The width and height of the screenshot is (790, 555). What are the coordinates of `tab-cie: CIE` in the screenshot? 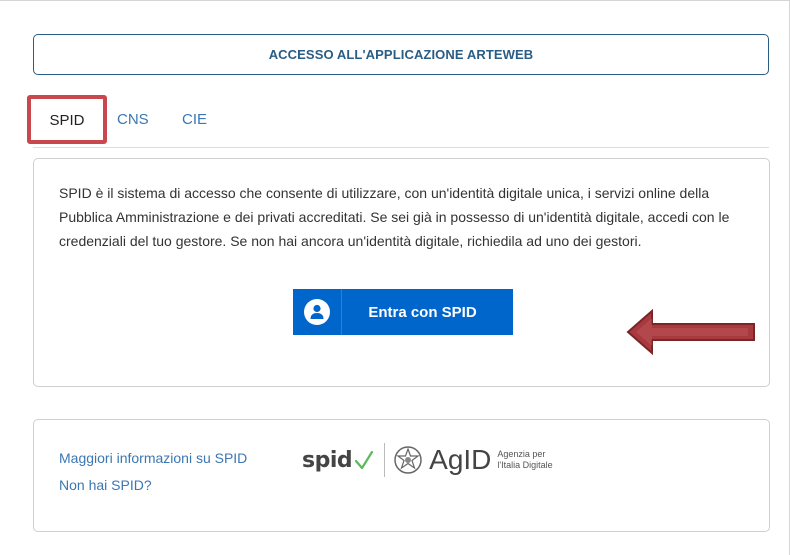 It's located at (194, 119).